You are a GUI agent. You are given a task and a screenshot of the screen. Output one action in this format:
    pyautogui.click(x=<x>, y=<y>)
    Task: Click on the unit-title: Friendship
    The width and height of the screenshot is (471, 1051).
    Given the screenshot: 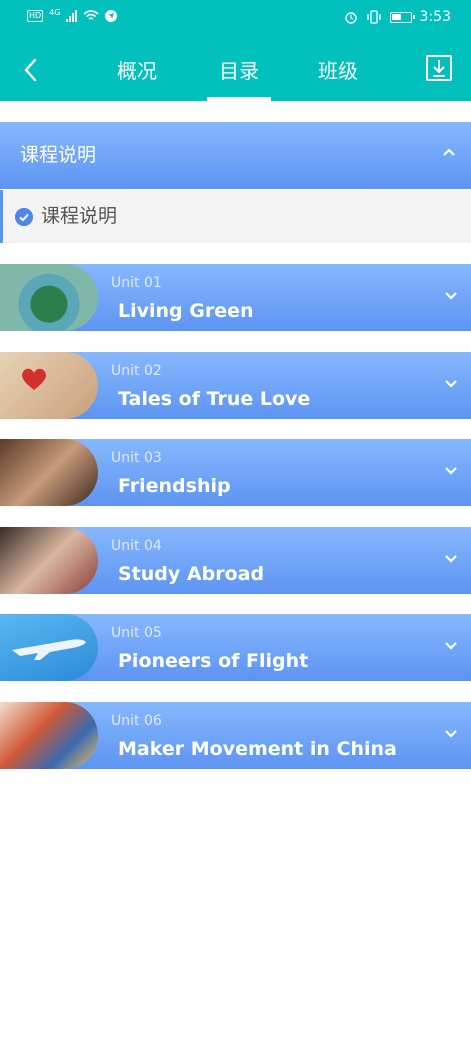 What is the action you would take?
    pyautogui.click(x=174, y=486)
    